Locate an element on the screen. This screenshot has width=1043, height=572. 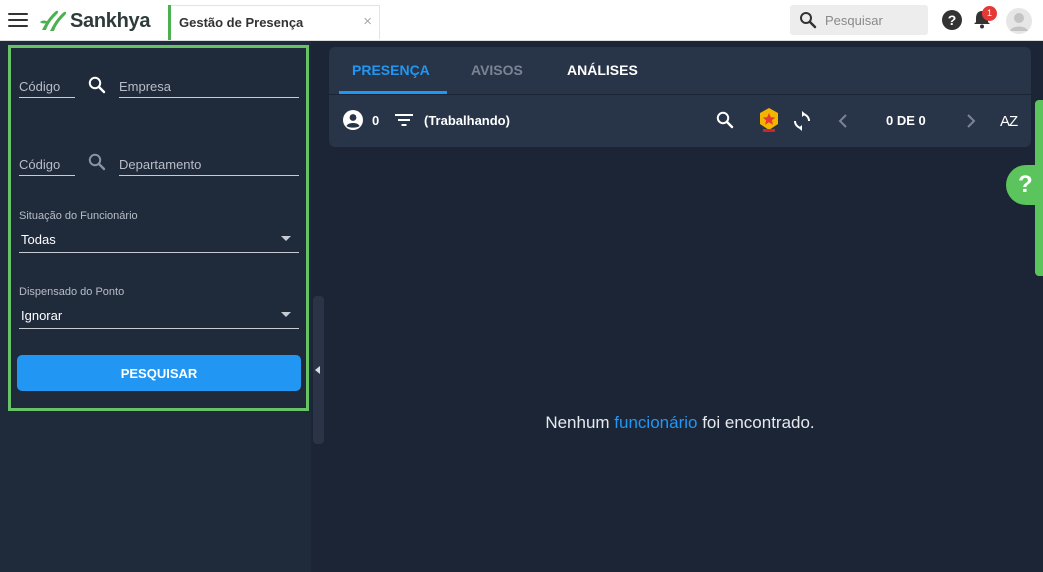
badge-star-icon is located at coordinates (769, 120).